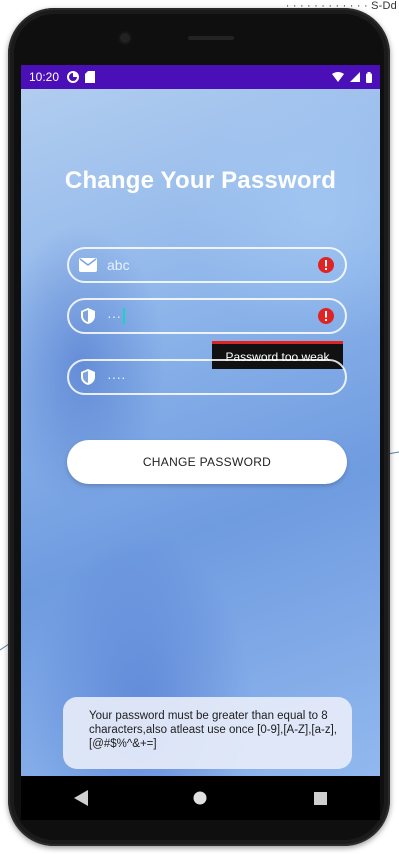 This screenshot has height=854, width=399. I want to click on password-value: ···, so click(114, 316).